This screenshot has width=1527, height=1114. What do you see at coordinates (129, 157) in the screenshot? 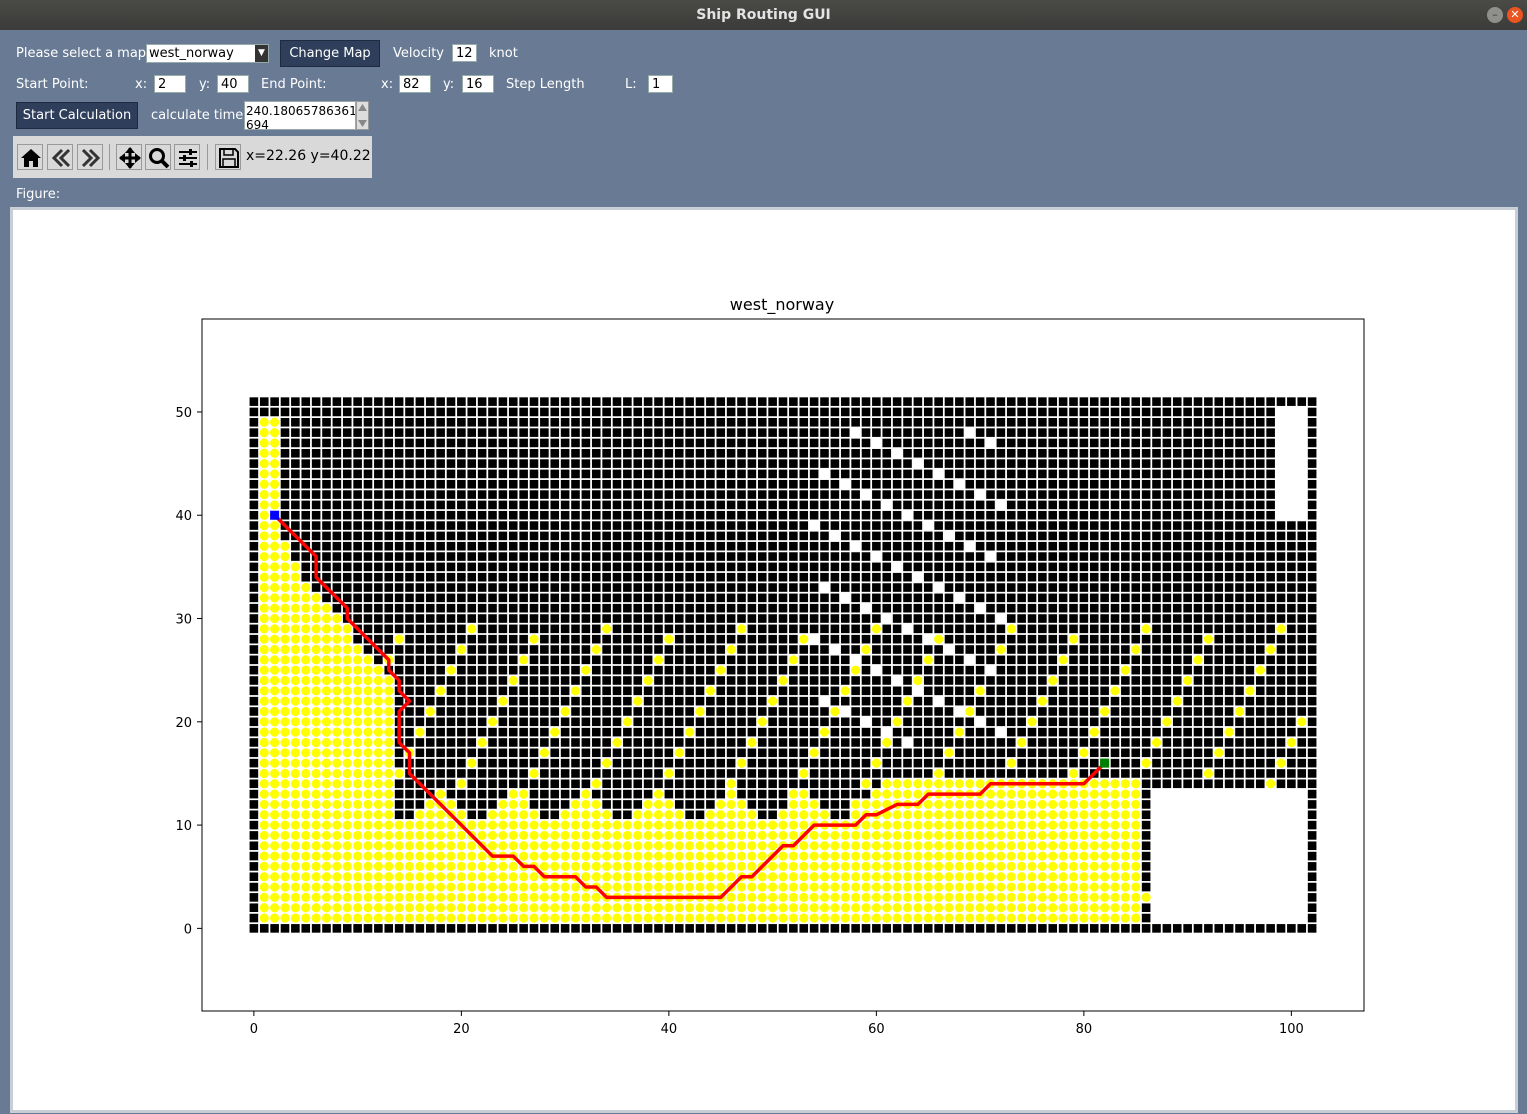
I see `pan-button` at bounding box center [129, 157].